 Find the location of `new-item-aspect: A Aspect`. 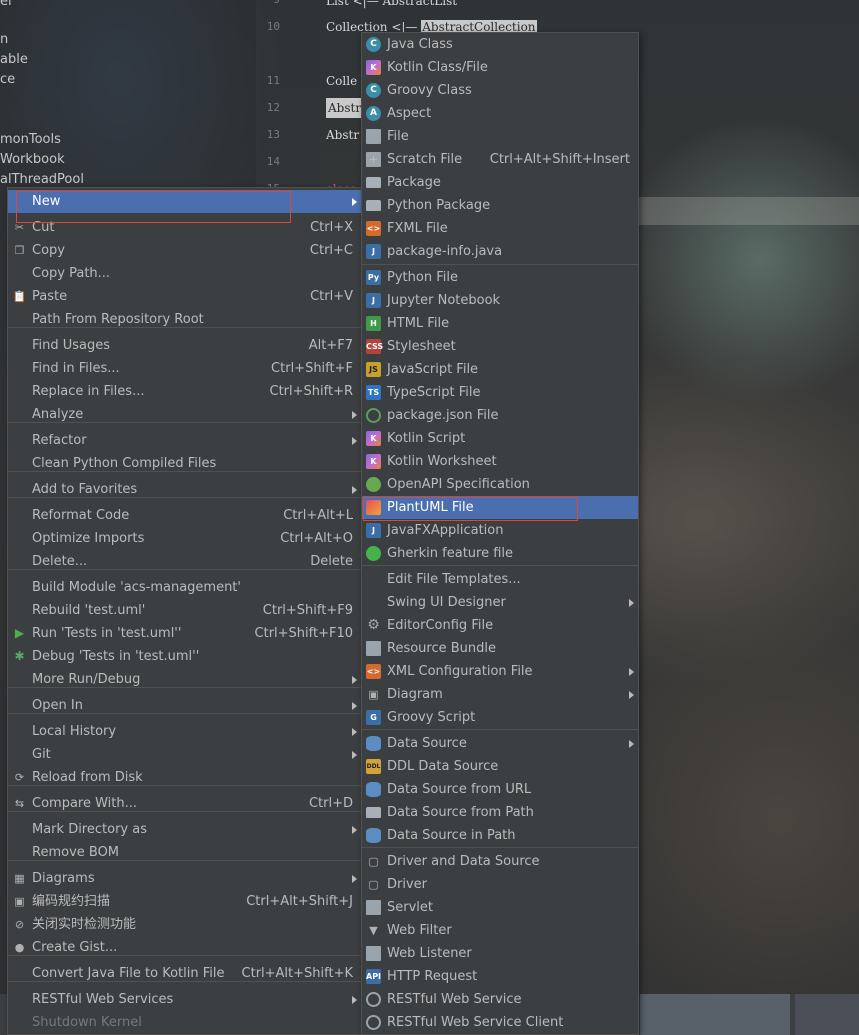

new-item-aspect: A Aspect is located at coordinates (500, 113).